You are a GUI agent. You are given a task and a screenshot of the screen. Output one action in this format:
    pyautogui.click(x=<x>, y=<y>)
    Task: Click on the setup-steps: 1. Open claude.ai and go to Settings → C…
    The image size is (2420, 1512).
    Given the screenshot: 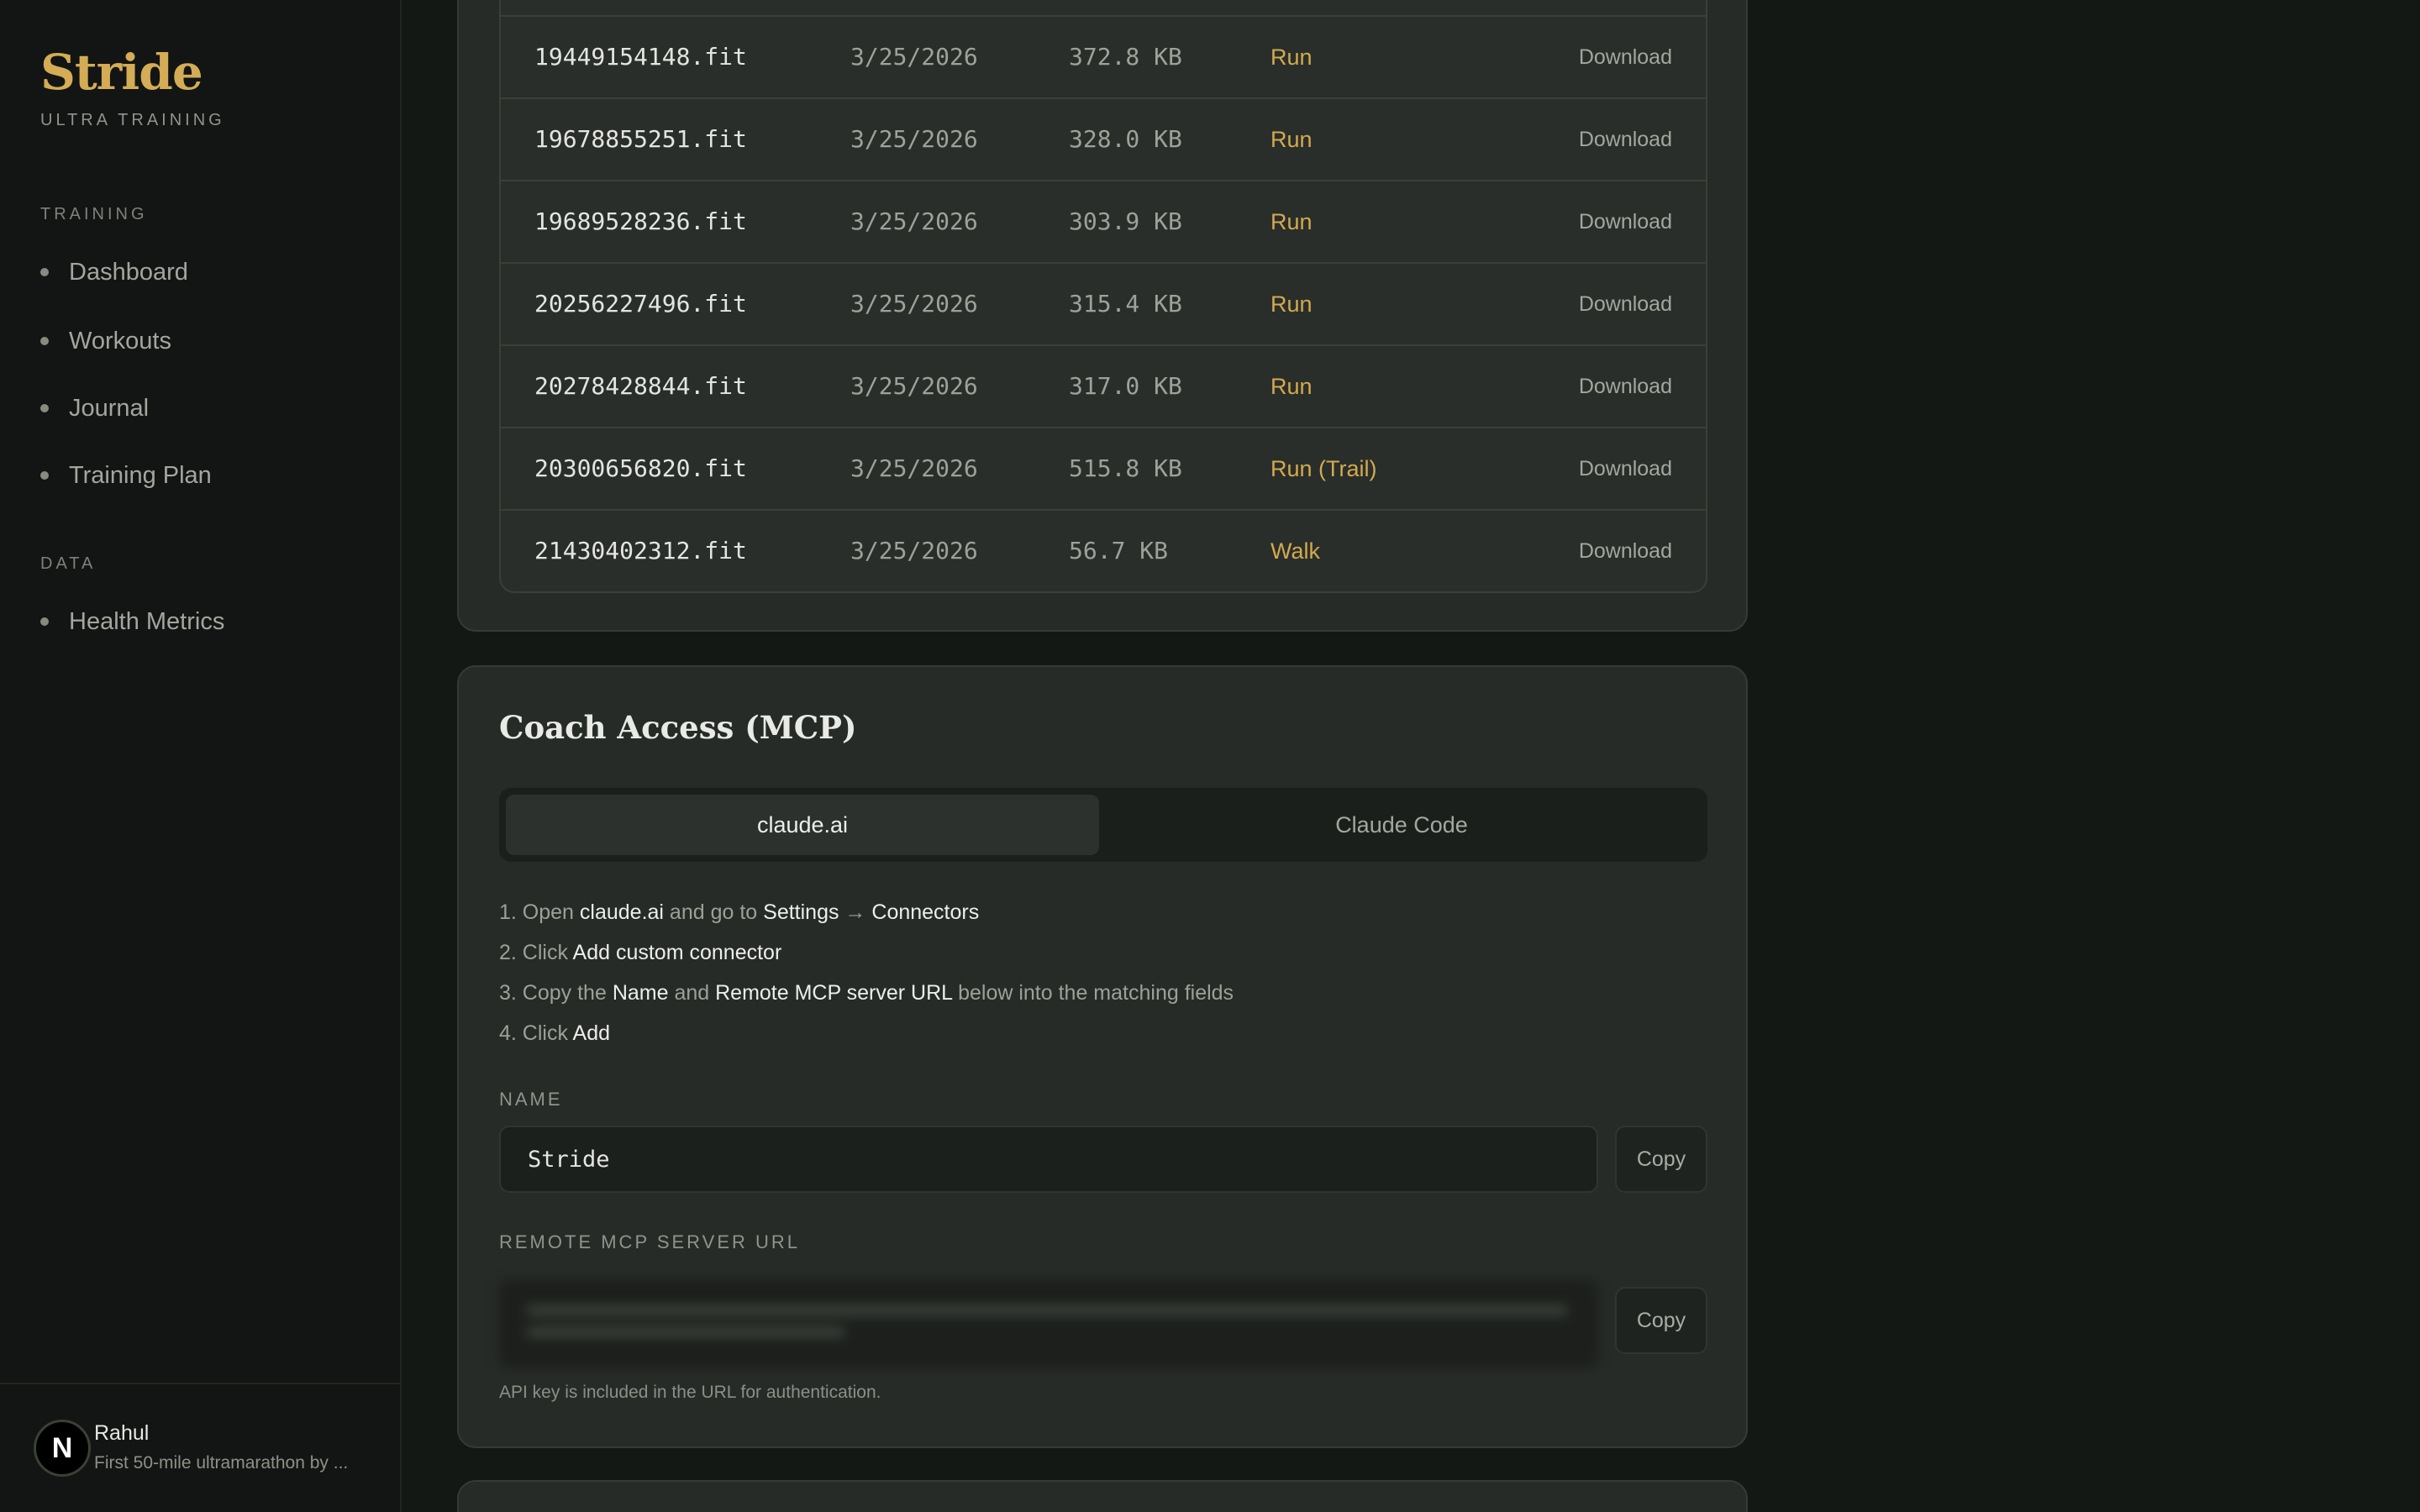 What is the action you would take?
    pyautogui.click(x=867, y=972)
    